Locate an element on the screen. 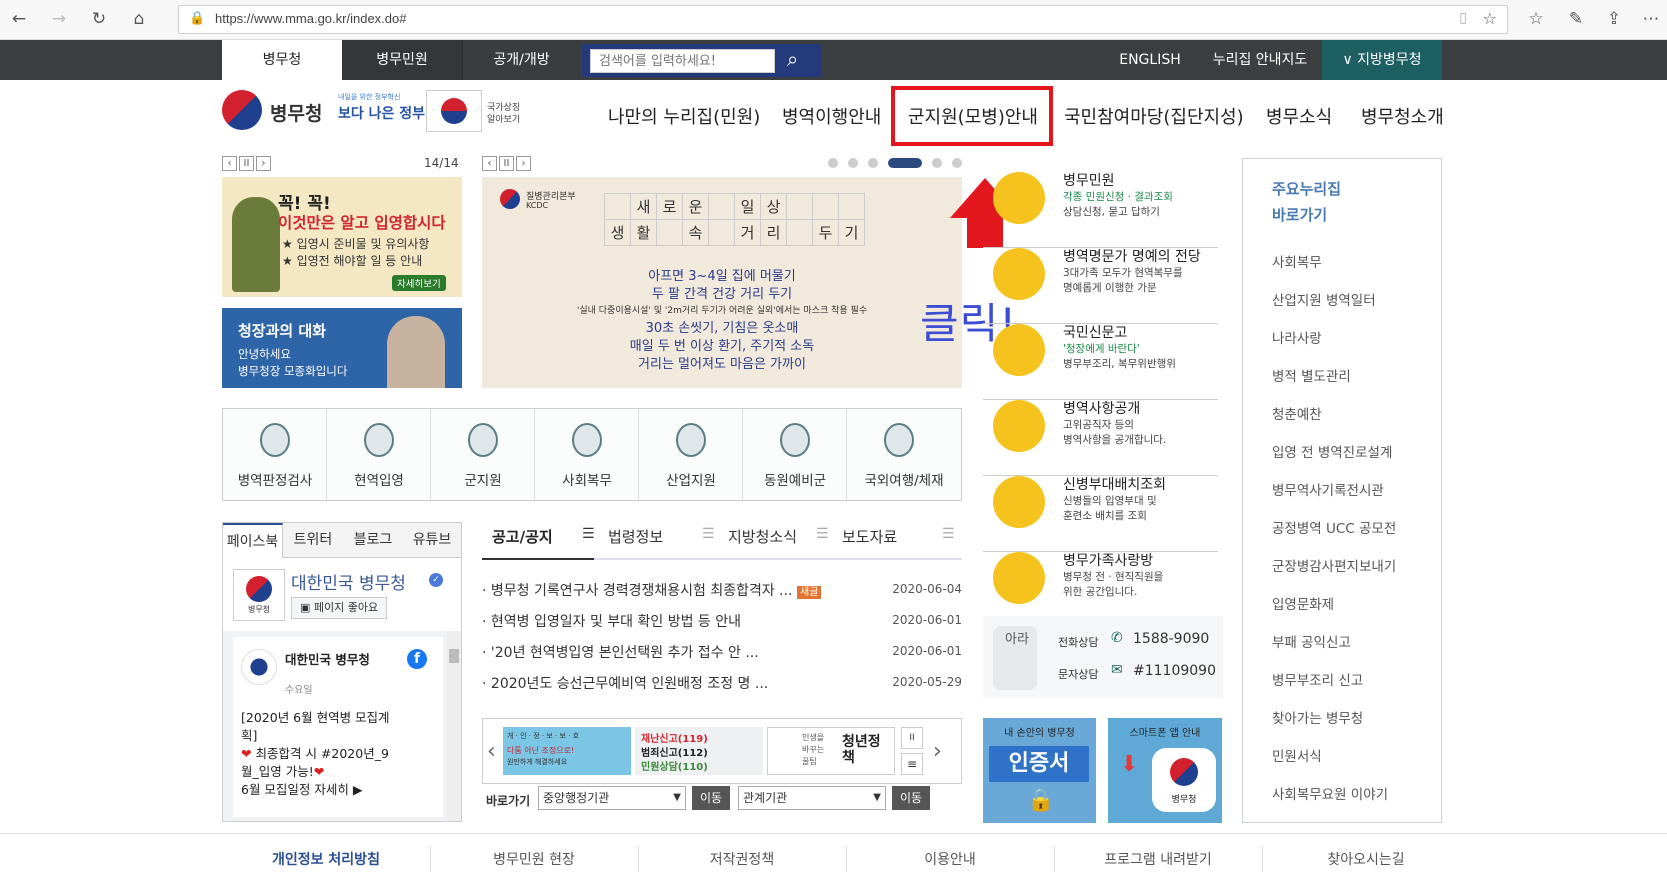 This screenshot has height=883, width=1667. main-prev-icon: ‹ is located at coordinates (489, 163).